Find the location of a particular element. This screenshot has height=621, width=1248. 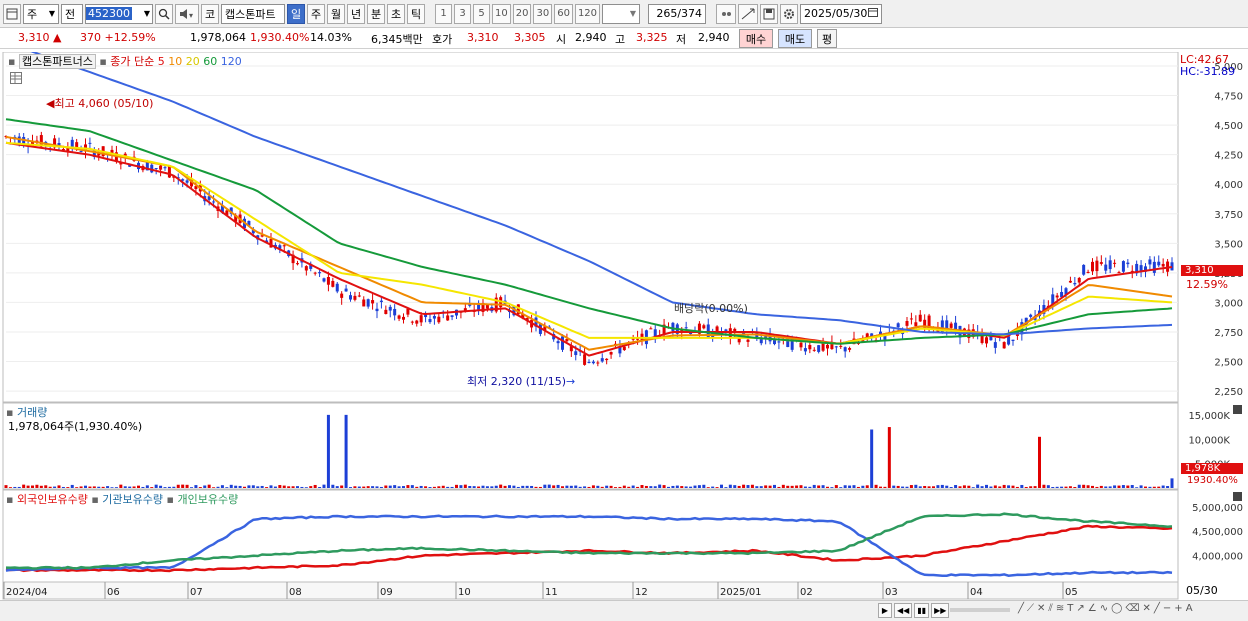

price-legend: ▪ 캡스톤파트너스 ▪ 종가 단순 5 10 20 60 120 is located at coordinates (125, 61).